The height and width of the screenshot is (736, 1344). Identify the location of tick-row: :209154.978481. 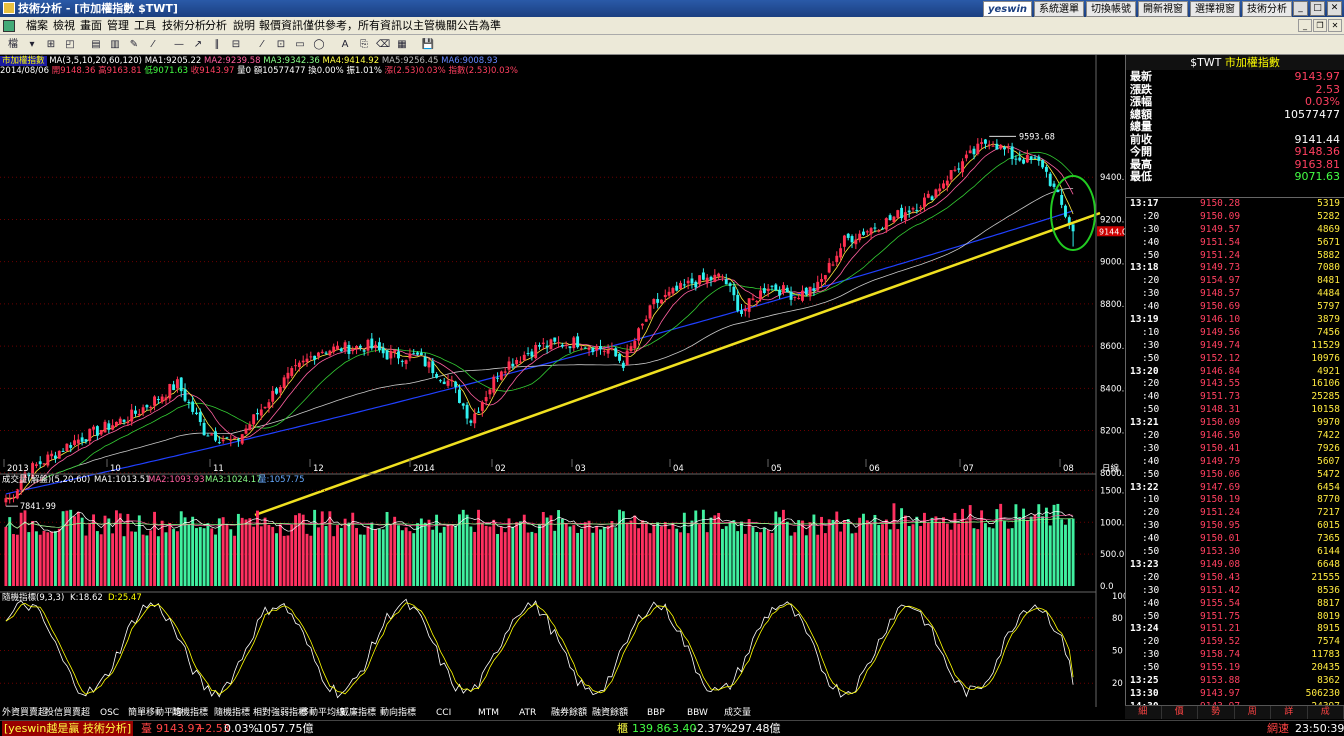
(1235, 281).